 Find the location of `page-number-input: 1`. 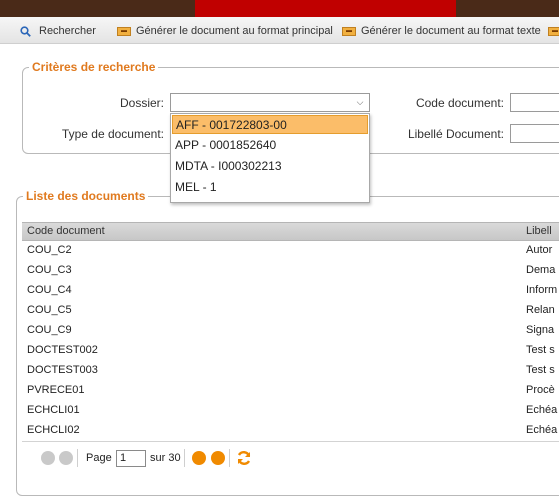

page-number-input: 1 is located at coordinates (131, 458).